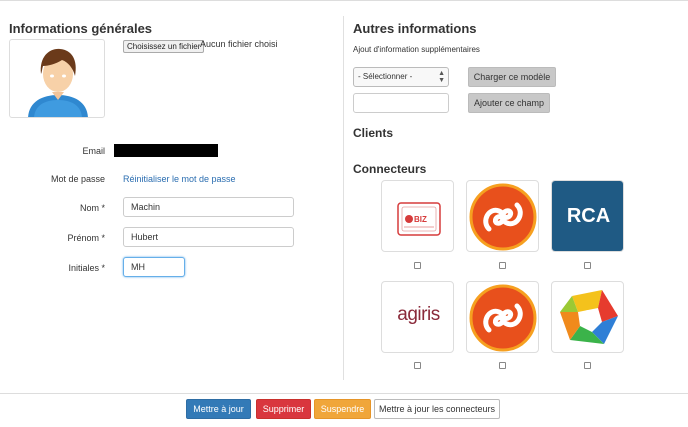  I want to click on update-button: Mettre à jour, so click(218, 409).